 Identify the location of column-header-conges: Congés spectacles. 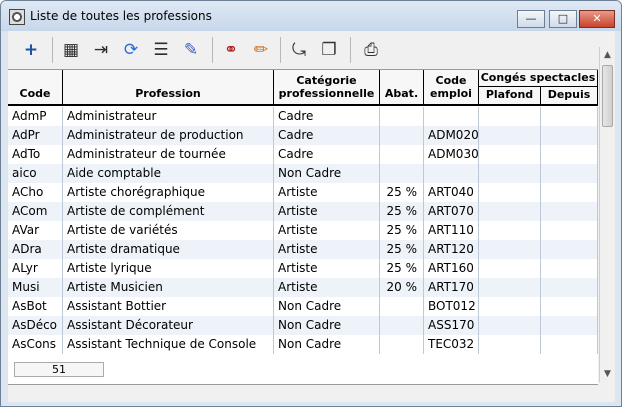
(538, 78).